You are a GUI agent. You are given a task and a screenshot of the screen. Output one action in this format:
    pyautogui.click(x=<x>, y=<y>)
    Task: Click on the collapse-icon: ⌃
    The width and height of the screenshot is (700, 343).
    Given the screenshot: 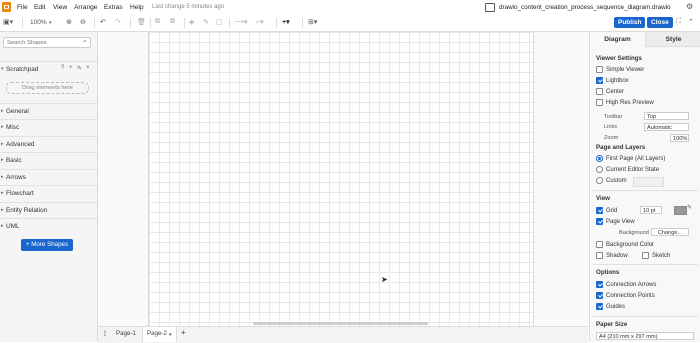 What is the action you would take?
    pyautogui.click(x=691, y=22)
    